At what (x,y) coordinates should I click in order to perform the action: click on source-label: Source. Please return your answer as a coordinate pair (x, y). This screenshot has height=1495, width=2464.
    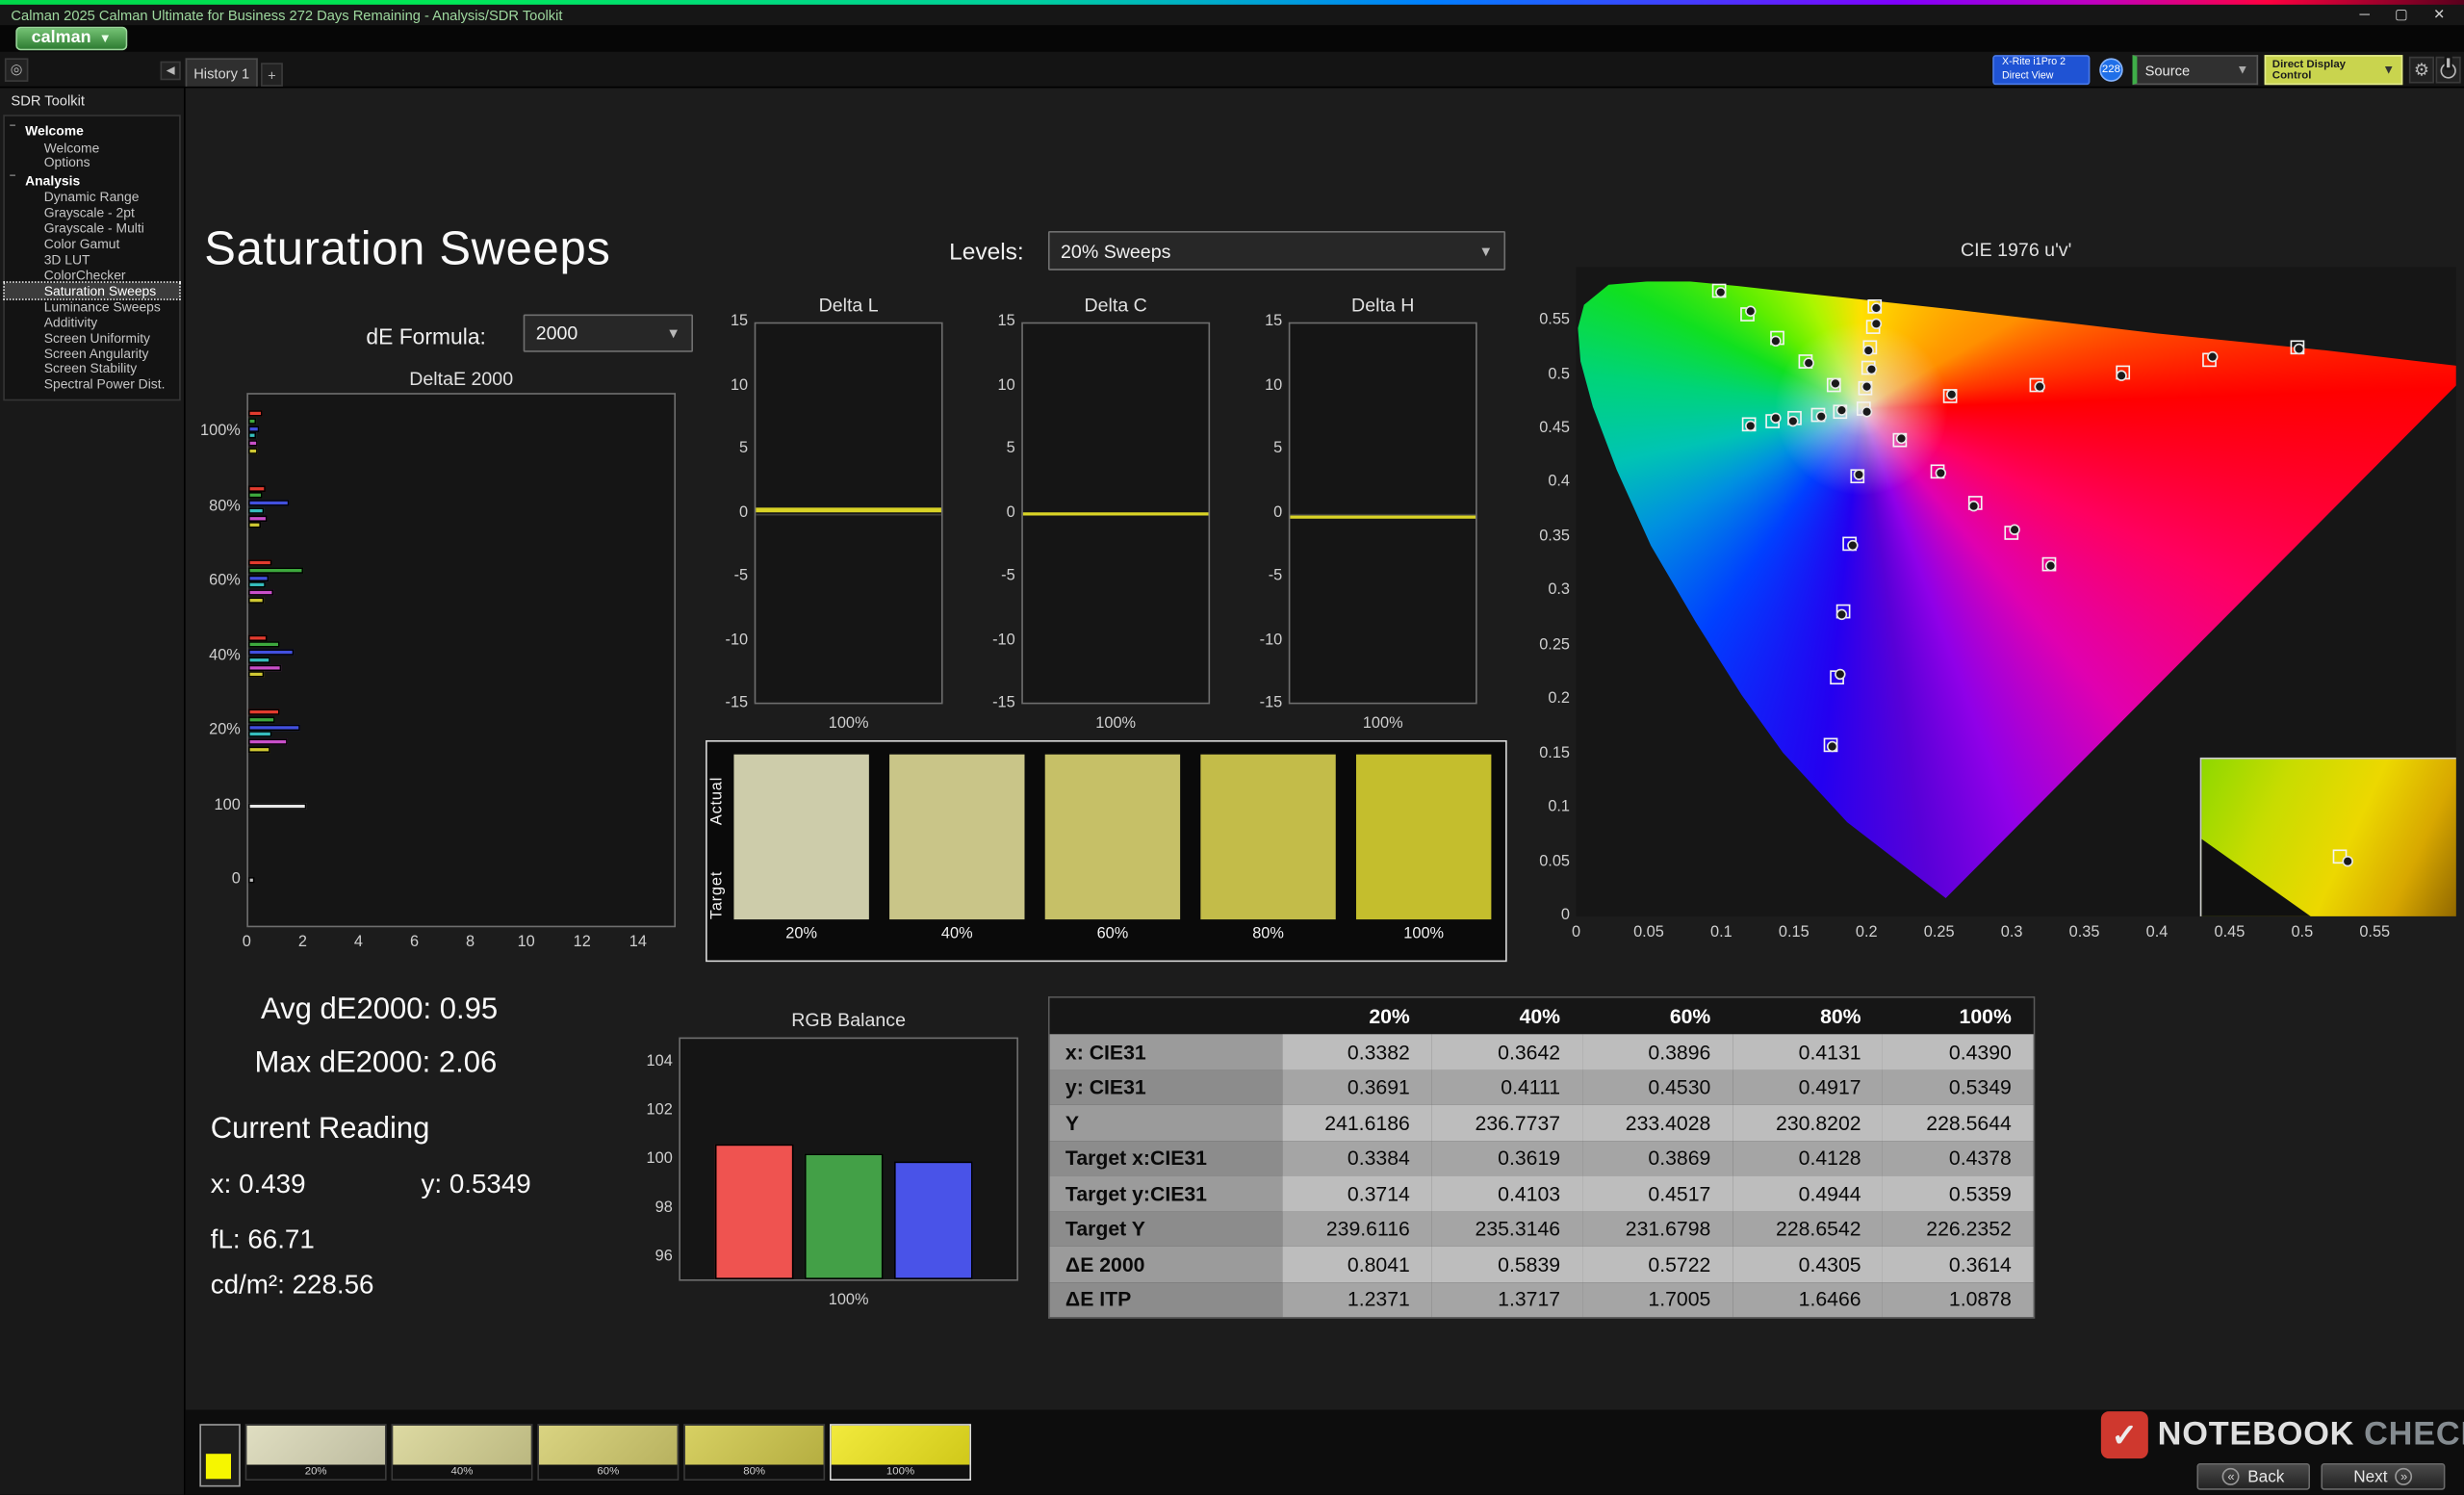
    Looking at the image, I should click on (2167, 70).